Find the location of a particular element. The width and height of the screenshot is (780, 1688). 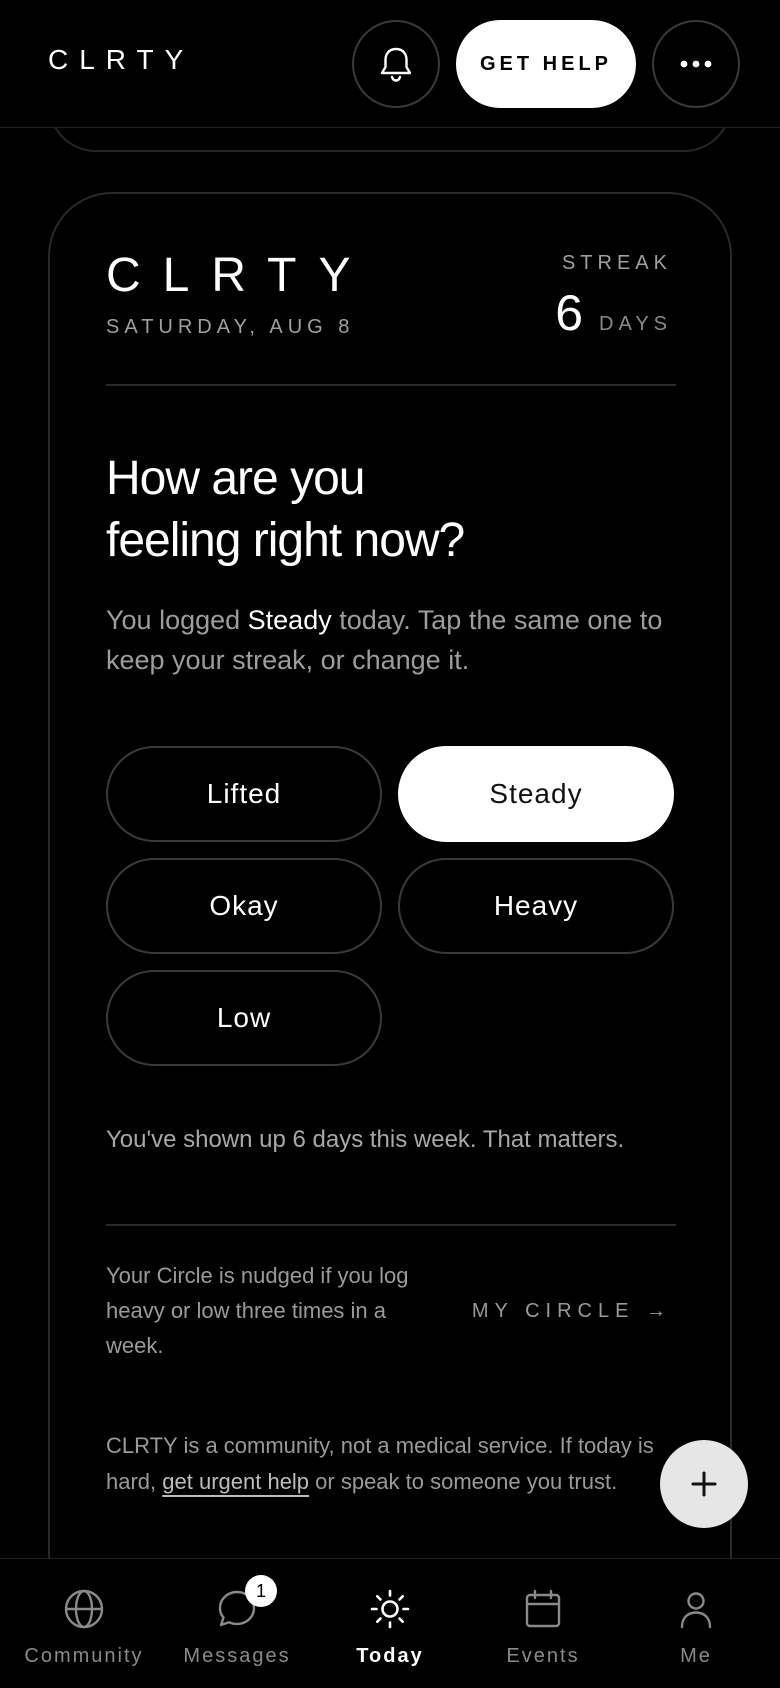

mood-option-heavy: Heavy is located at coordinates (536, 906).